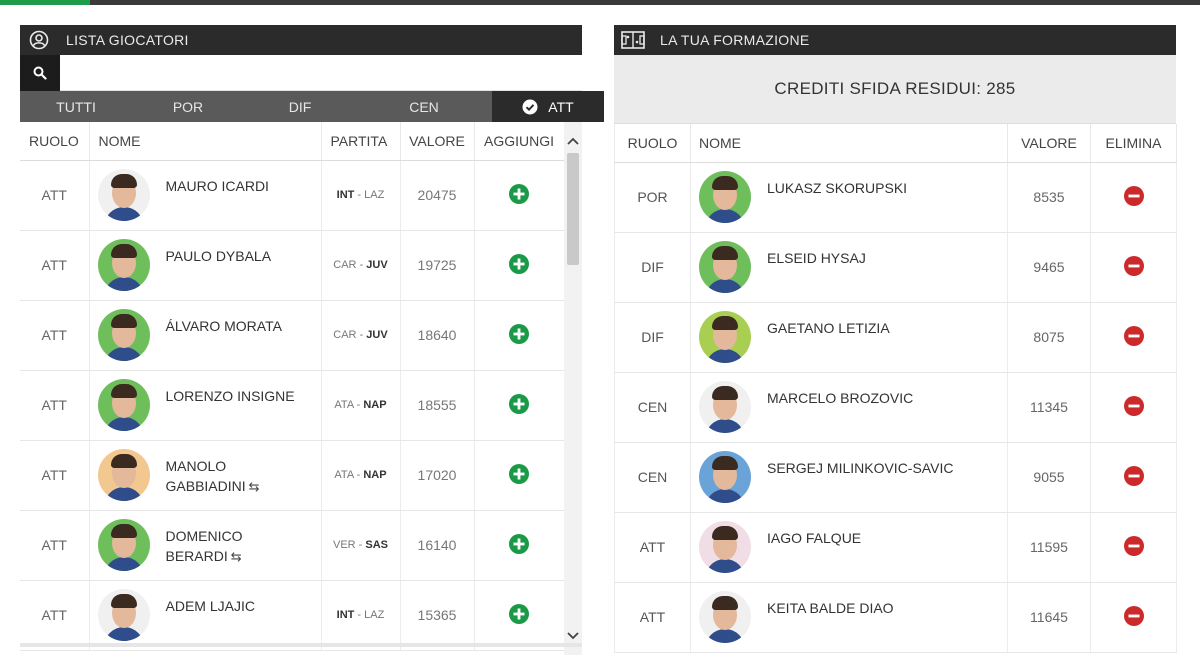  I want to click on list-scrollbar, so click(573, 388).